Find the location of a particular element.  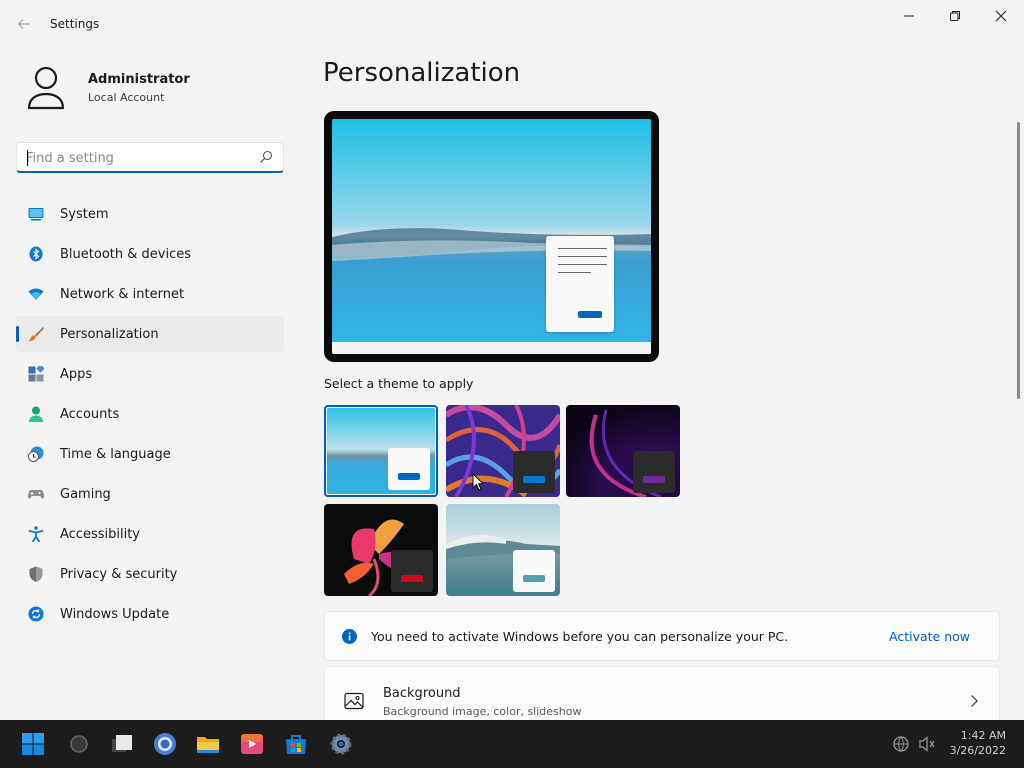

background-title: Background is located at coordinates (422, 693).